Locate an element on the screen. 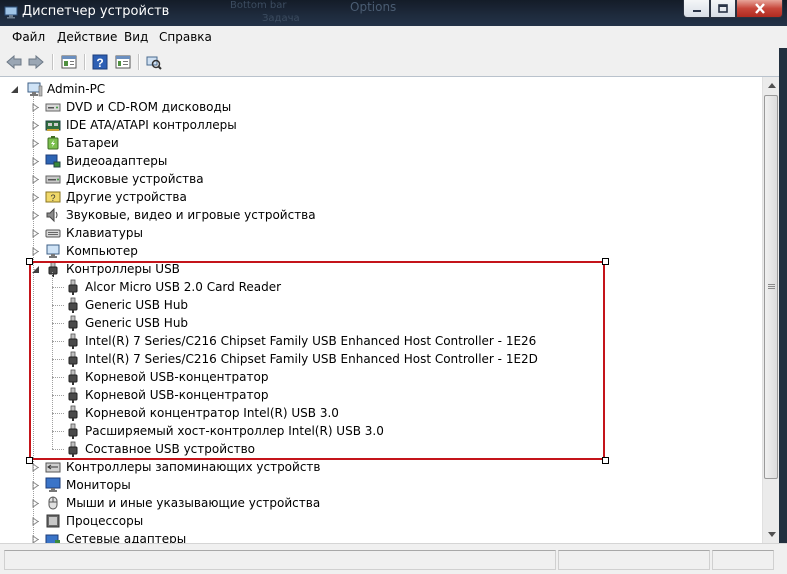 This screenshot has height=574, width=787. scan-hardware-icon is located at coordinates (154, 63).